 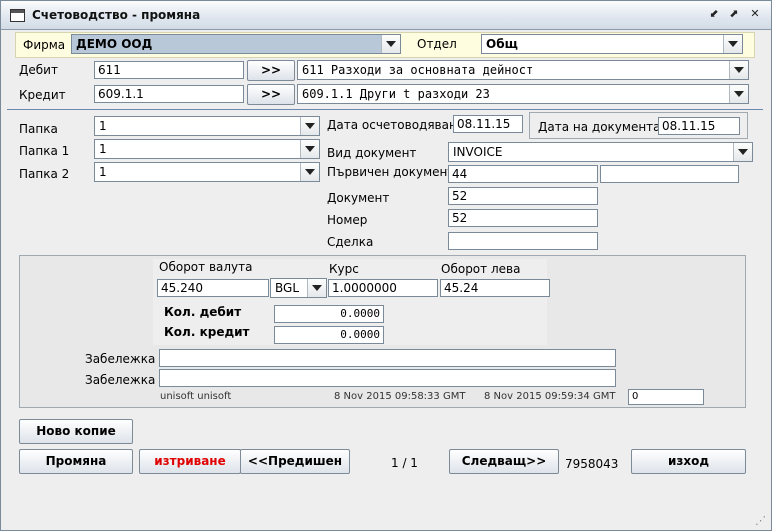 What do you see at coordinates (523, 218) in the screenshot?
I see `number-input: 52` at bounding box center [523, 218].